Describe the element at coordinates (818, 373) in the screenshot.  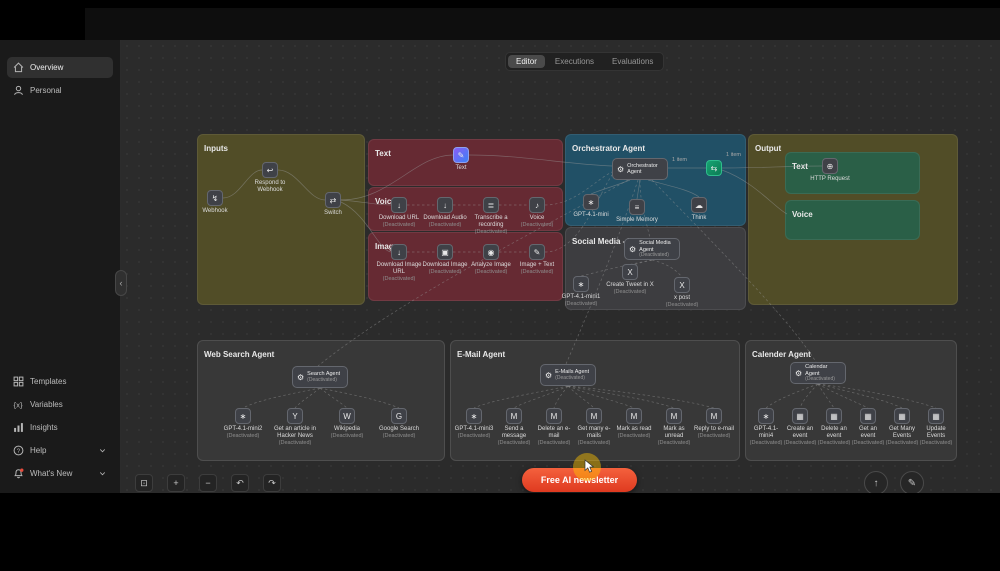
I see `node-calendar-agent: ⚙ Calendar Agent (Deactivated)` at that location.